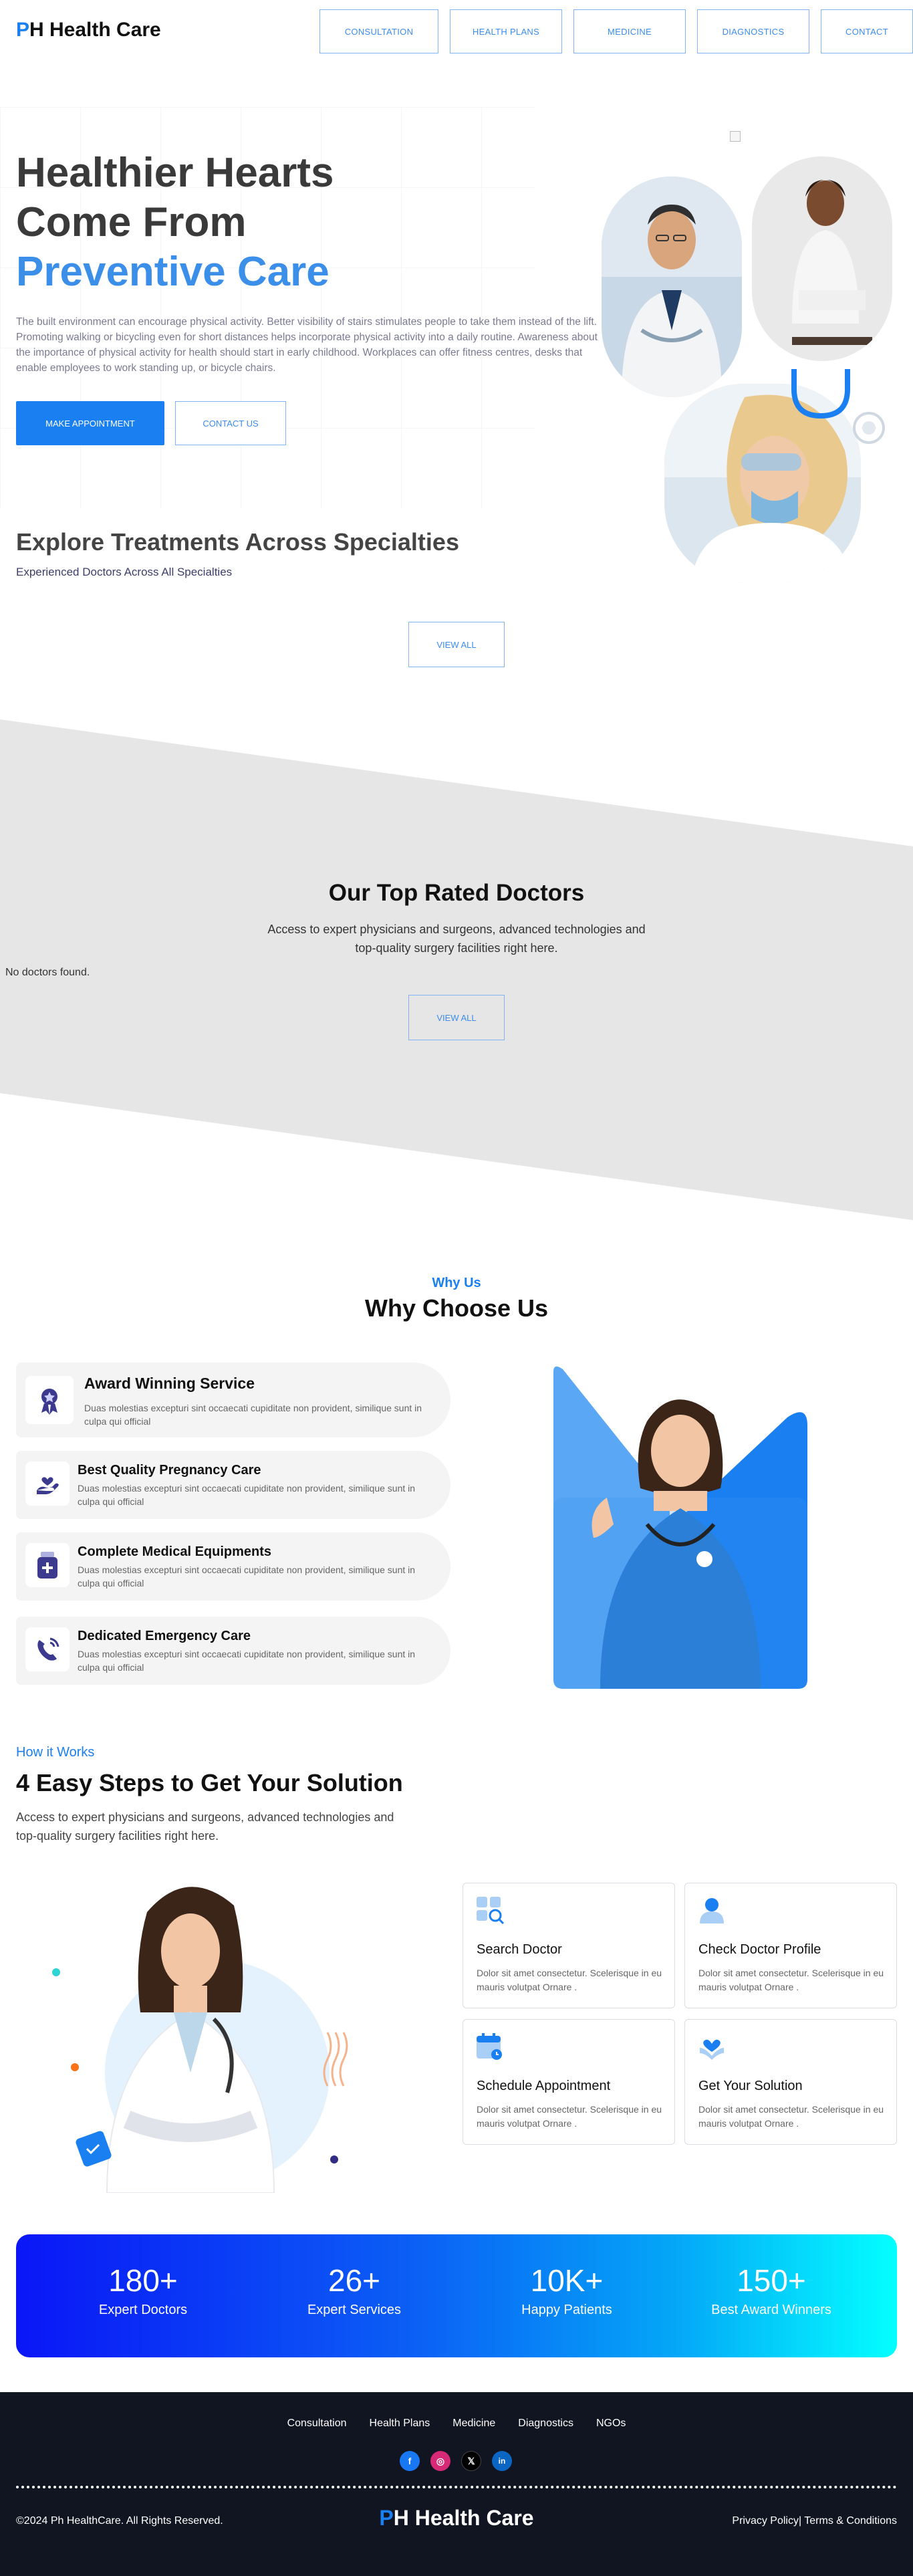  What do you see at coordinates (544, 2086) in the screenshot?
I see `step-title: Schedule Appointment` at bounding box center [544, 2086].